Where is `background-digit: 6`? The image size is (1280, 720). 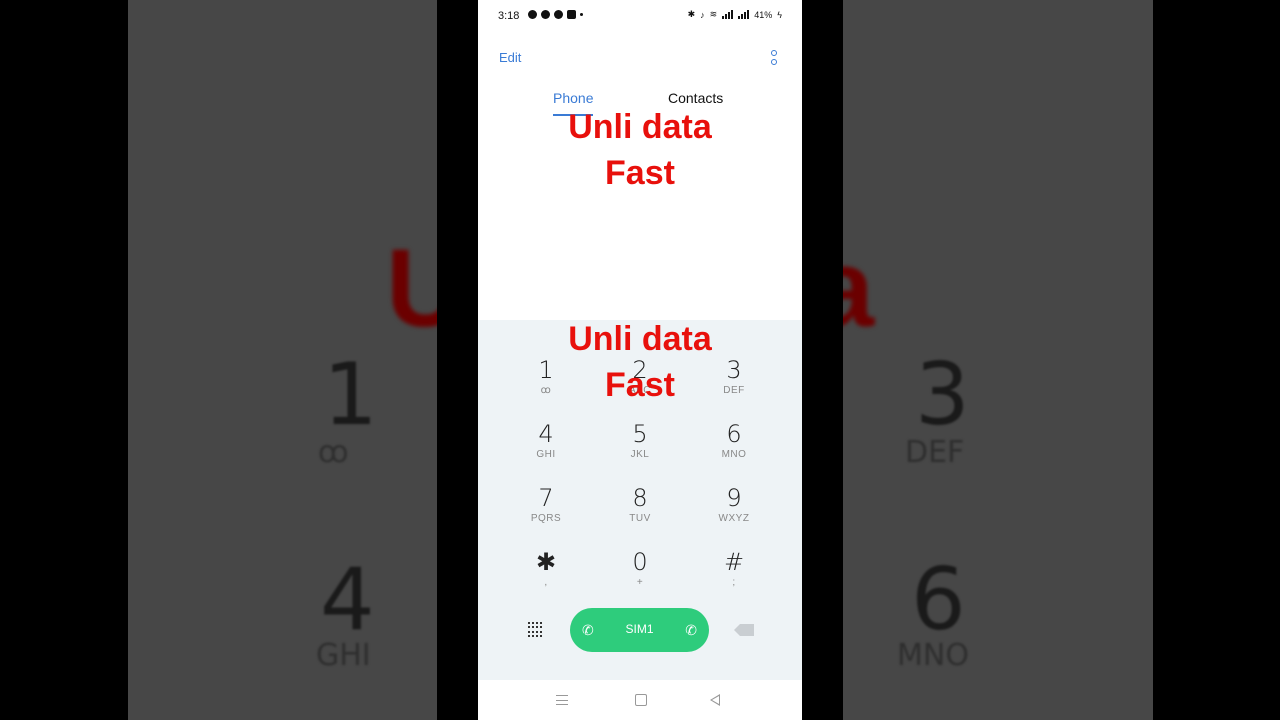 background-digit: 6 is located at coordinates (938, 600).